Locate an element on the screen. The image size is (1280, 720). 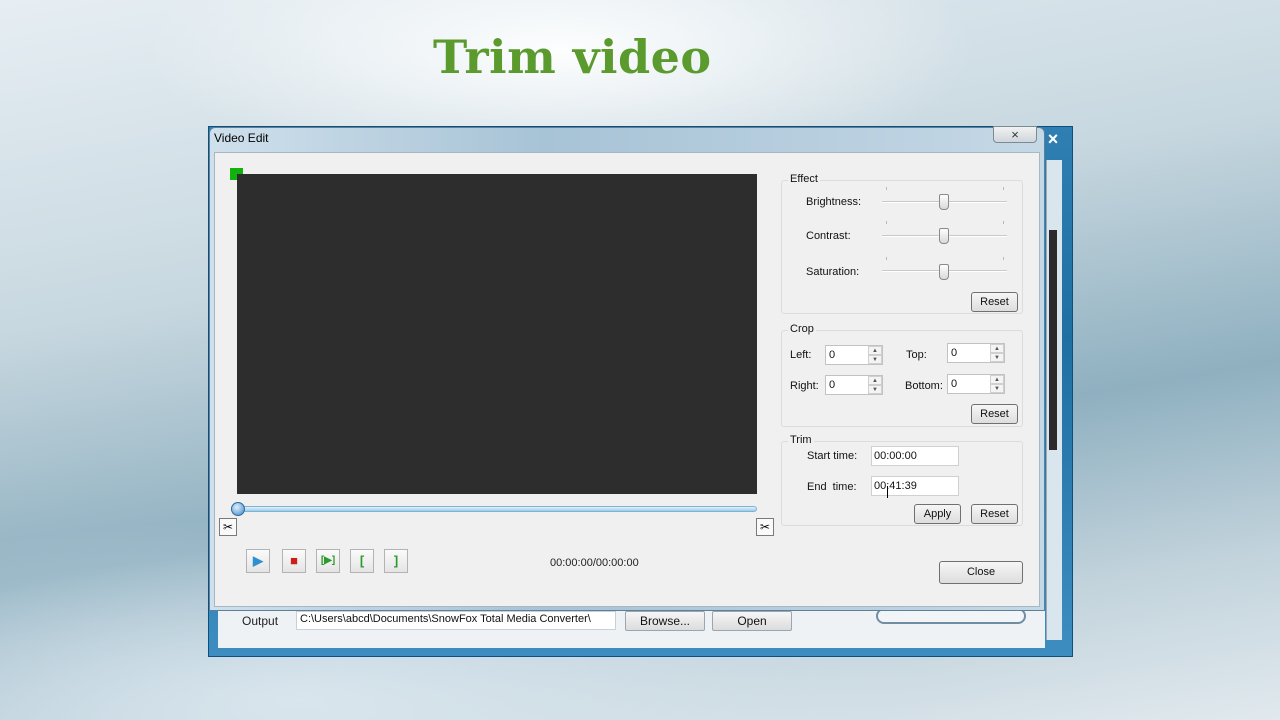
output-label: Output is located at coordinates (260, 621).